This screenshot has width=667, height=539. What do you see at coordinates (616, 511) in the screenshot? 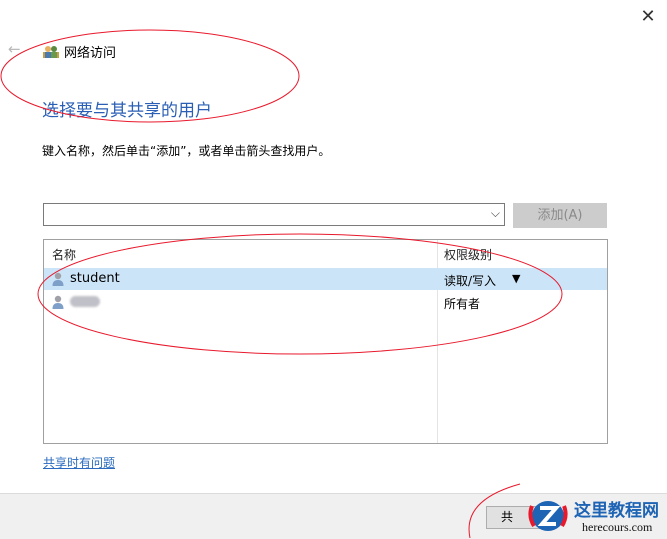
I see `watermark-brand: 这里教程网` at bounding box center [616, 511].